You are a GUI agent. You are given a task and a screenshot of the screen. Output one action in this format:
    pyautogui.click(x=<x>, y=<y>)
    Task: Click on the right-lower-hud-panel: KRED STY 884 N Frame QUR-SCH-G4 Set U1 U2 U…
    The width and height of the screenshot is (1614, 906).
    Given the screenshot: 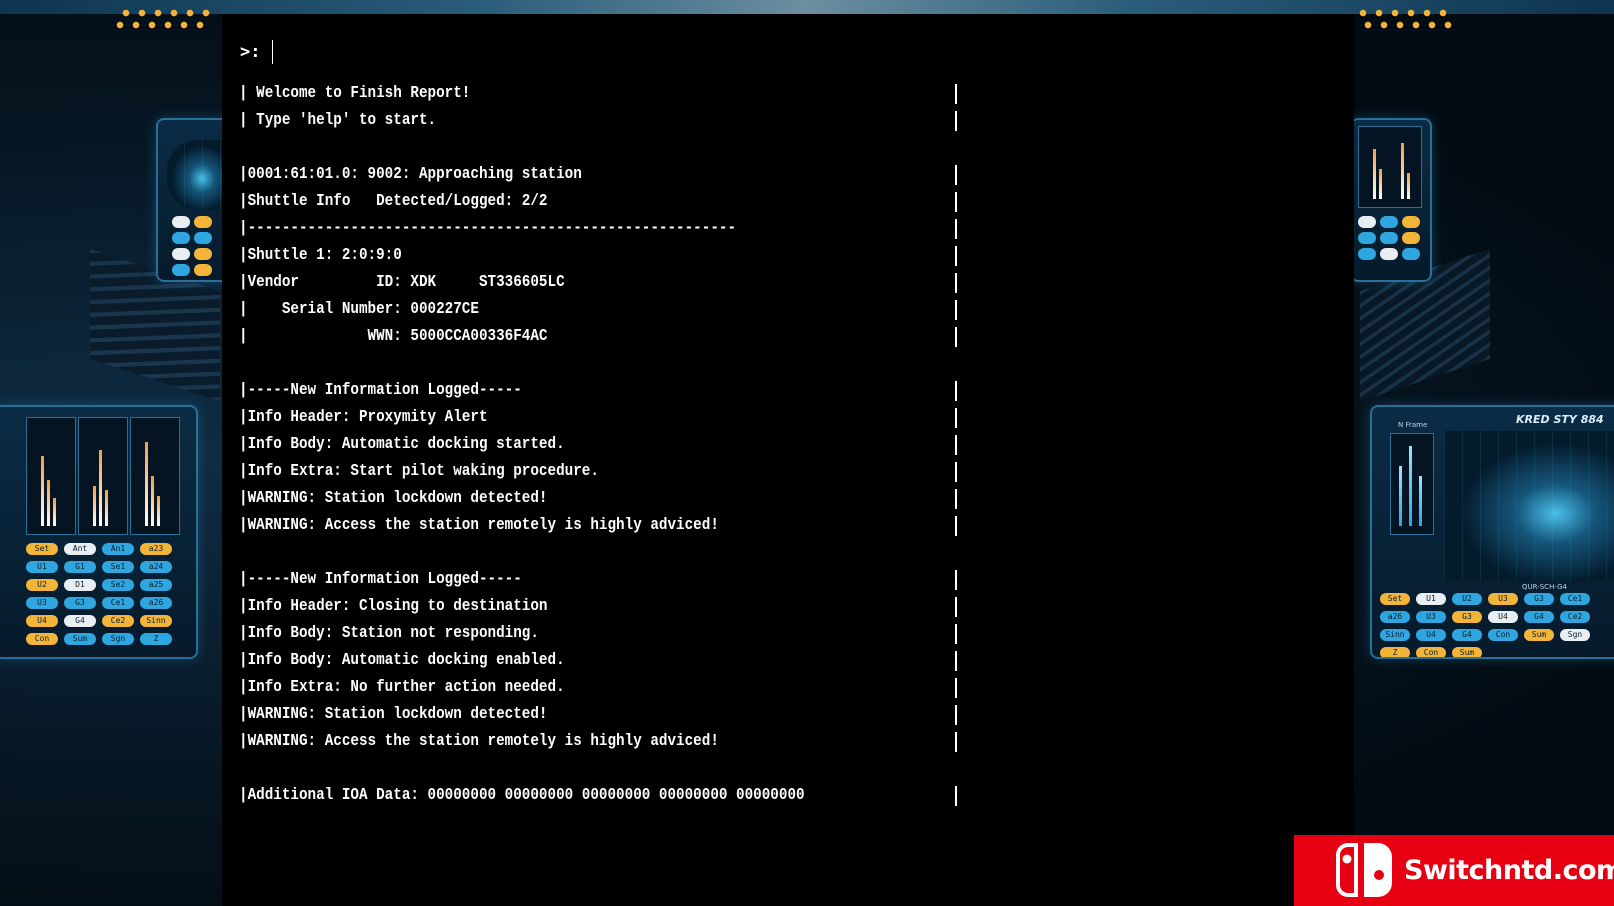 What is the action you would take?
    pyautogui.click(x=1492, y=532)
    